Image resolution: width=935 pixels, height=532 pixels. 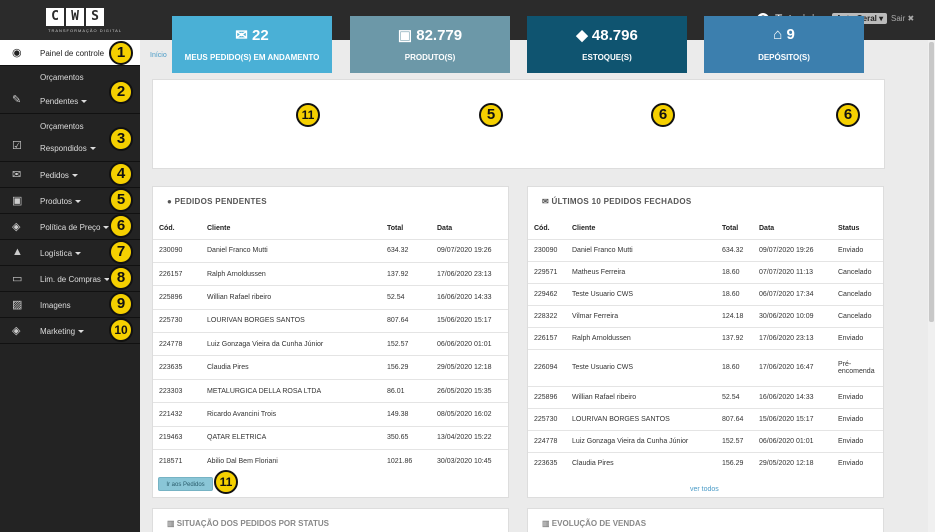 I want to click on stat-deposito: ⌂ 9 DEPÓSITO(S), so click(x=784, y=44).